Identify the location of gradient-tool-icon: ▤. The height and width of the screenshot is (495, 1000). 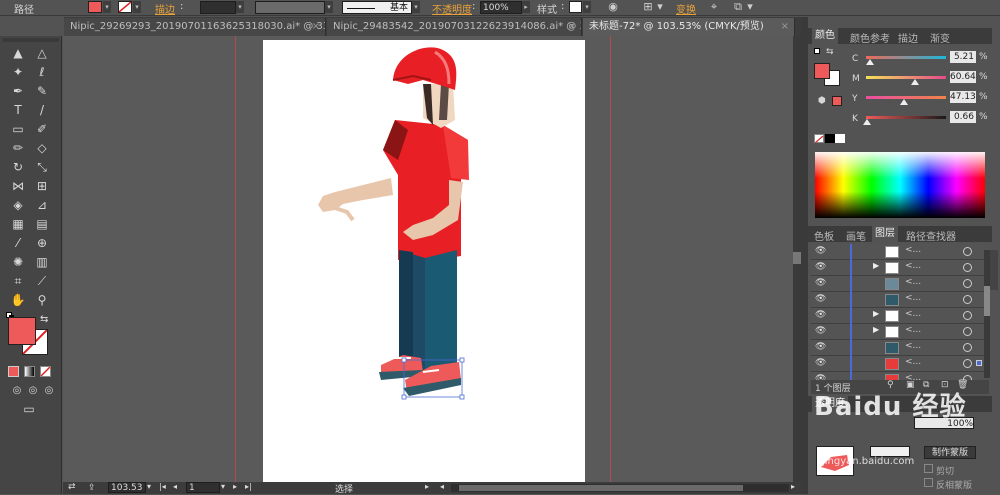
(42, 224).